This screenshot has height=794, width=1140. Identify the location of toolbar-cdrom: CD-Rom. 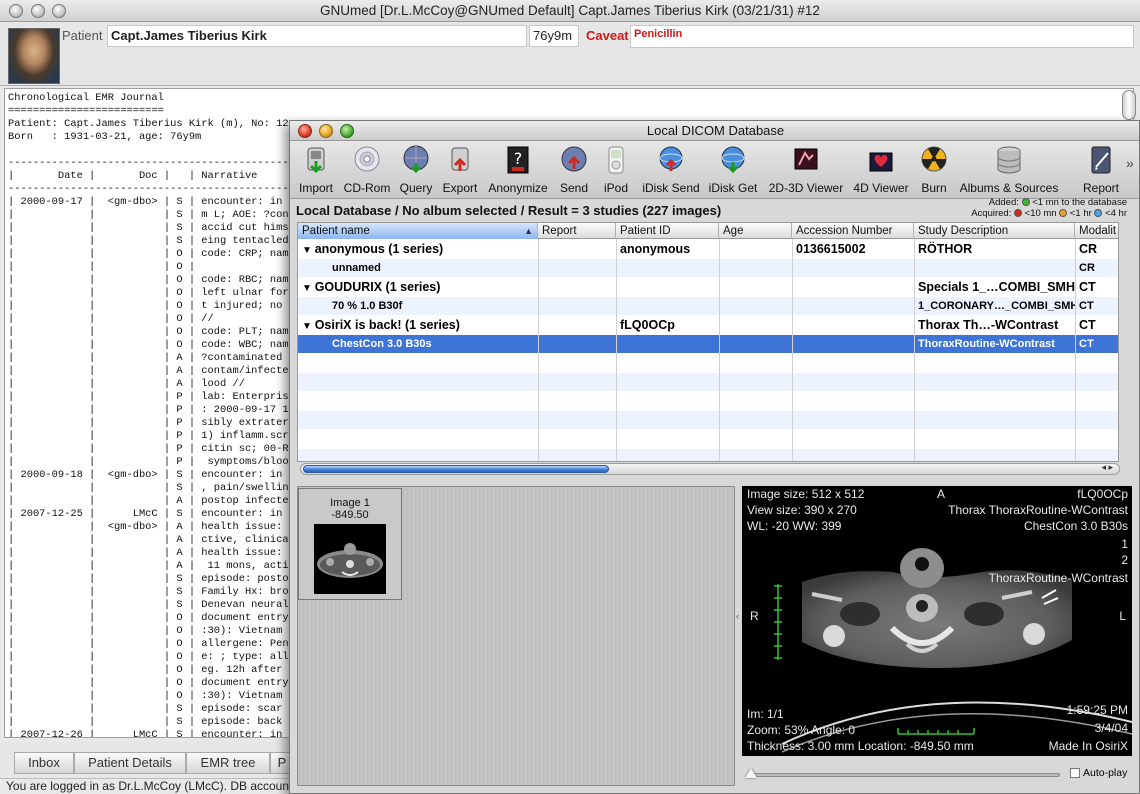
(367, 170).